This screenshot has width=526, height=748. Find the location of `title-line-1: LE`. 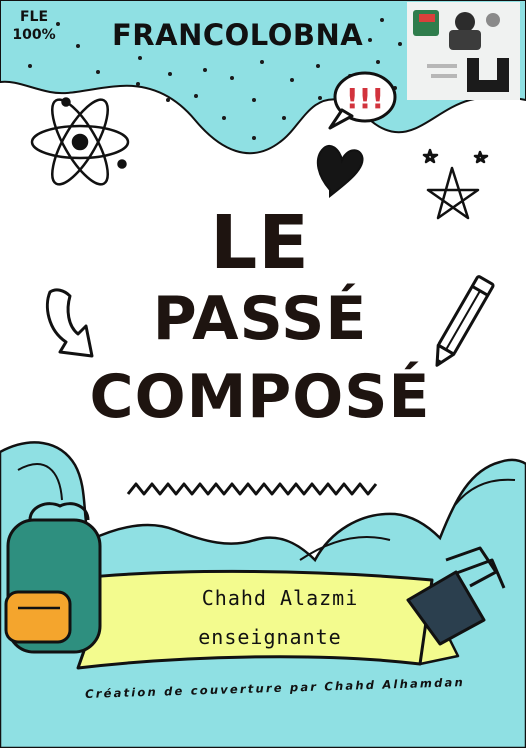

title-line-1: LE is located at coordinates (260, 243).